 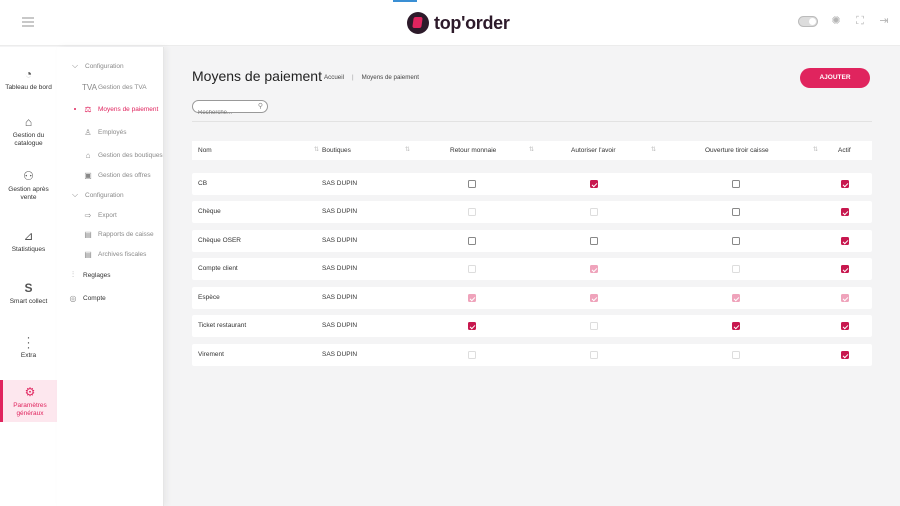 What do you see at coordinates (260, 106) in the screenshot?
I see `search-icon: ⚲` at bounding box center [260, 106].